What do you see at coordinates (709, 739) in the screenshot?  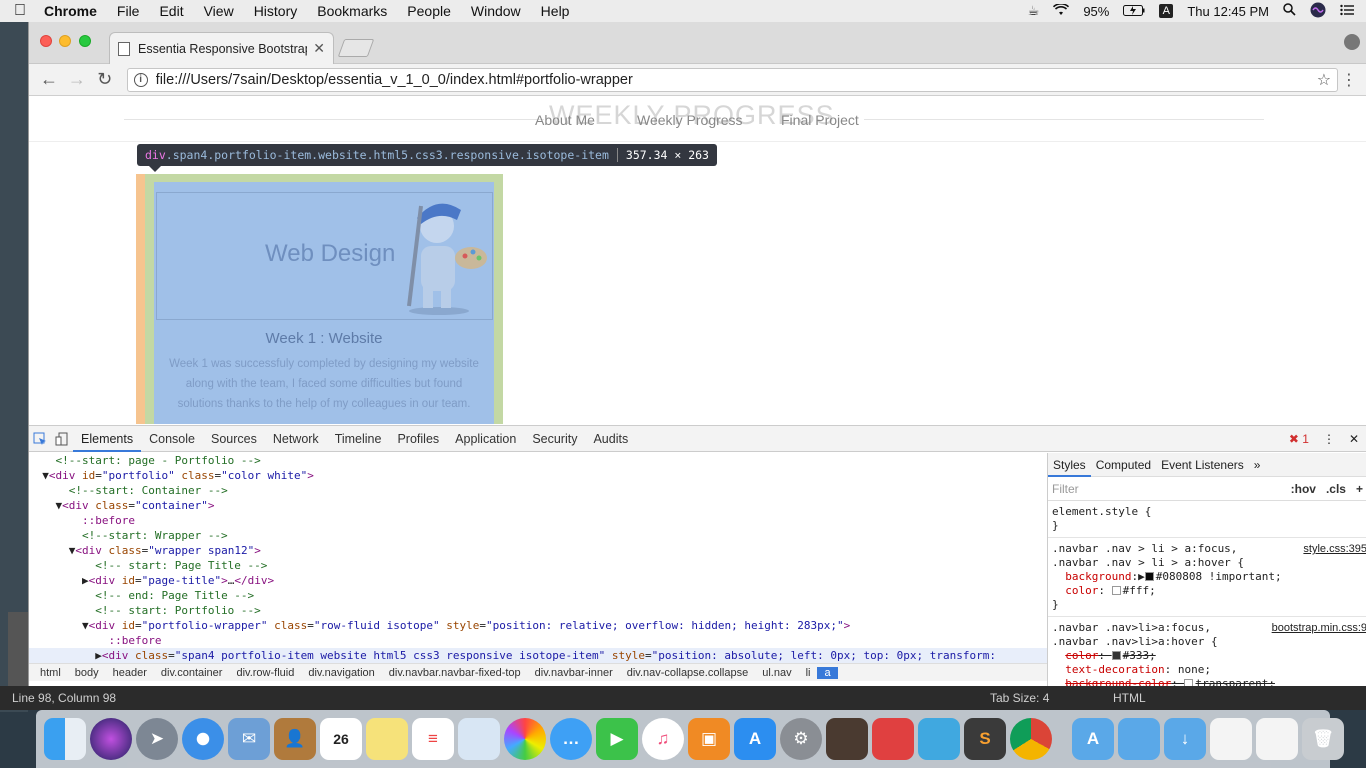 I see `ibooks-icon: ▣` at bounding box center [709, 739].